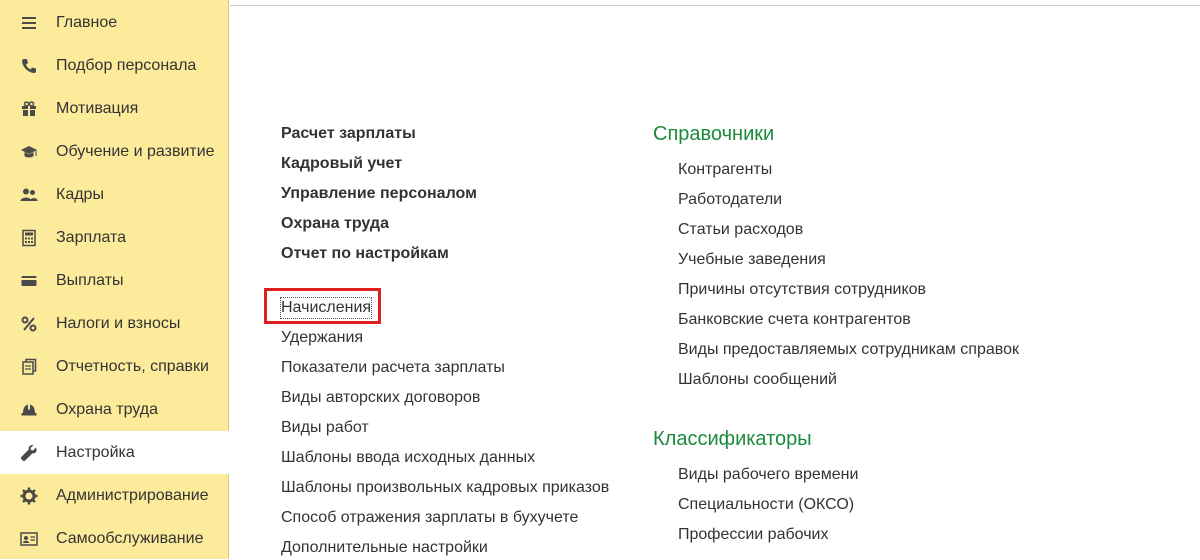  What do you see at coordinates (29, 109) in the screenshot?
I see `gift-icon` at bounding box center [29, 109].